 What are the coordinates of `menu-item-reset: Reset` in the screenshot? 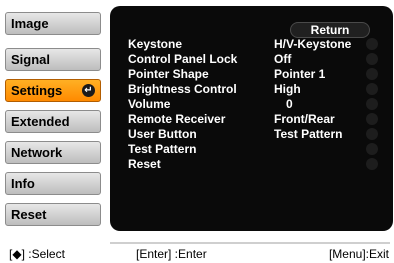 It's located at (53, 214).